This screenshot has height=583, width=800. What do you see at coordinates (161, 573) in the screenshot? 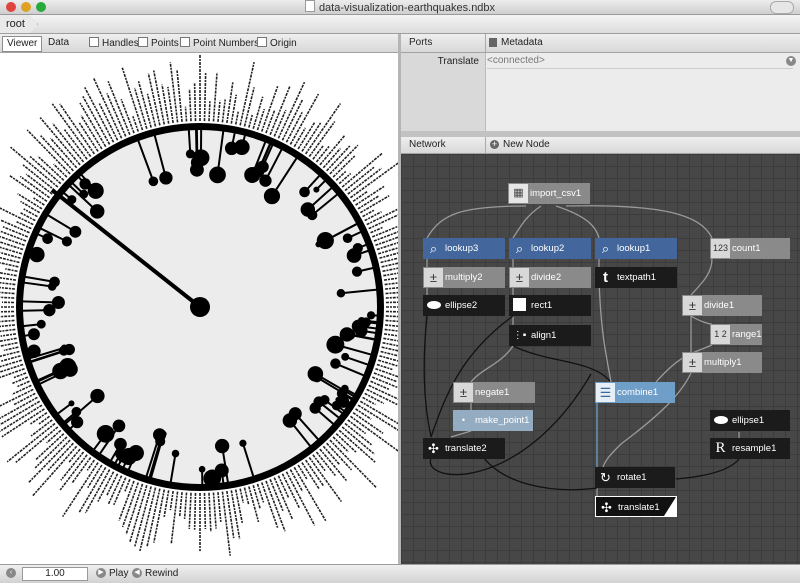
I see `rewind-button: Rewind` at bounding box center [161, 573].